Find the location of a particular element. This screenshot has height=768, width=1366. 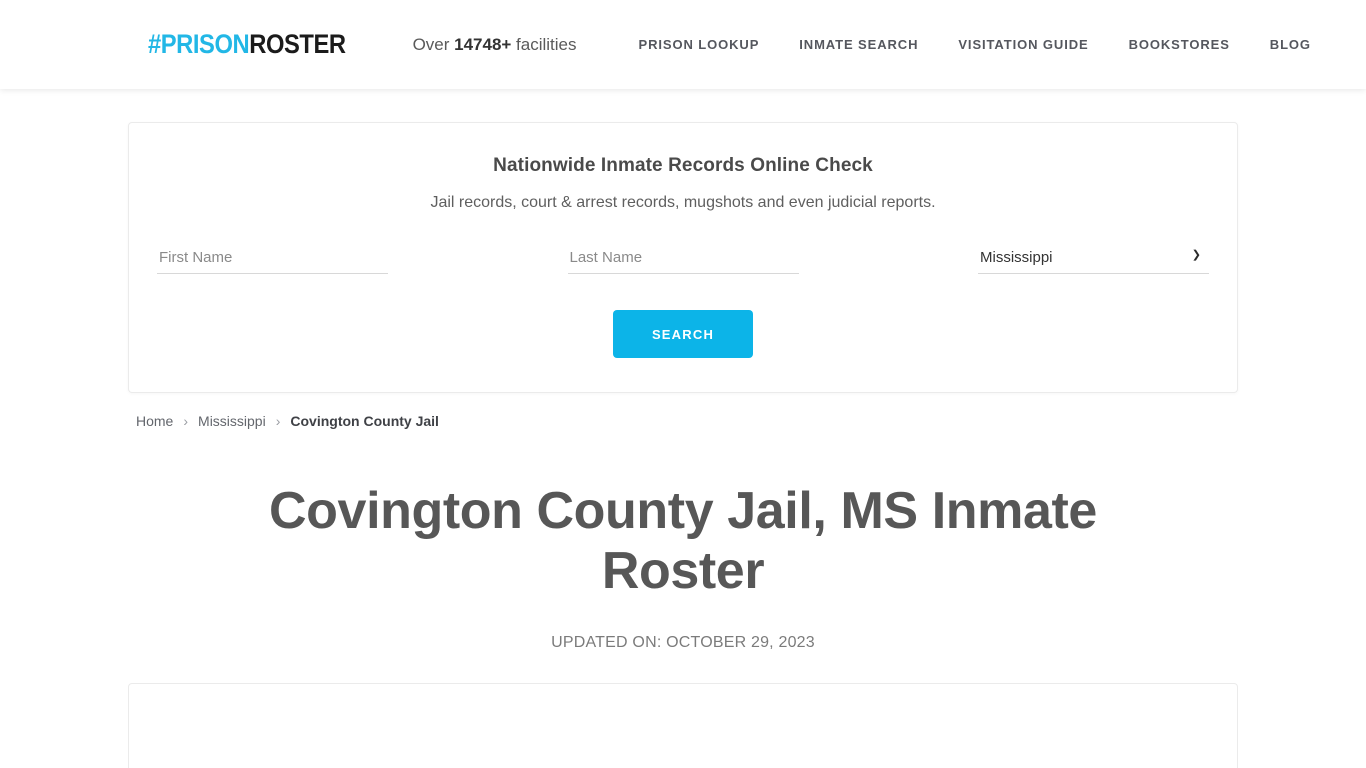

search-button: SEARCH is located at coordinates (683, 334).